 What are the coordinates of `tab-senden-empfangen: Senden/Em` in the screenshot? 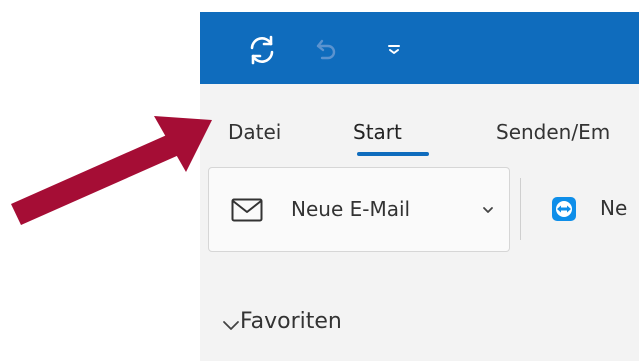 It's located at (553, 132).